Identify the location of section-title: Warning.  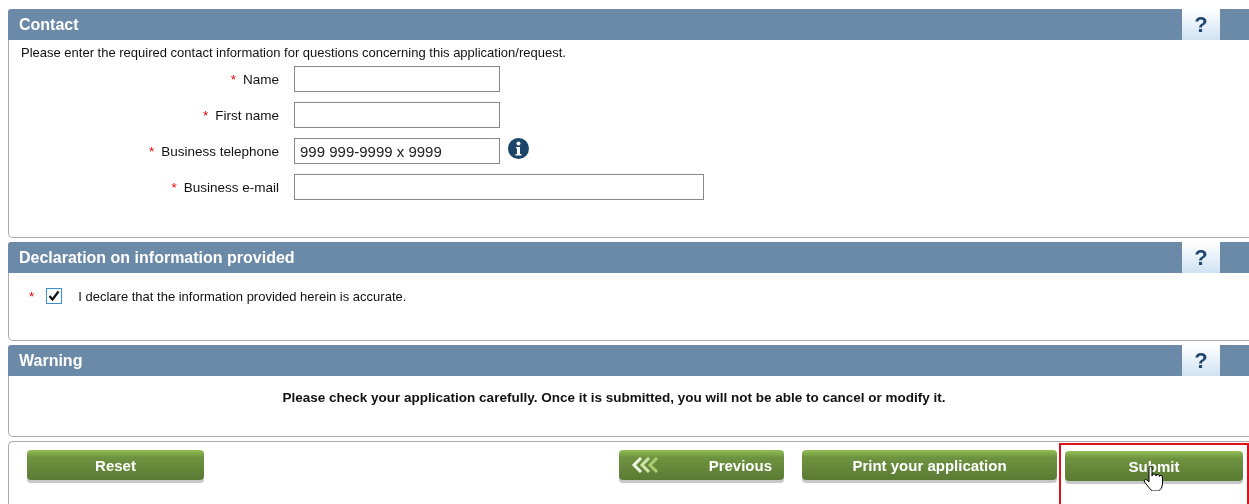
(51, 360).